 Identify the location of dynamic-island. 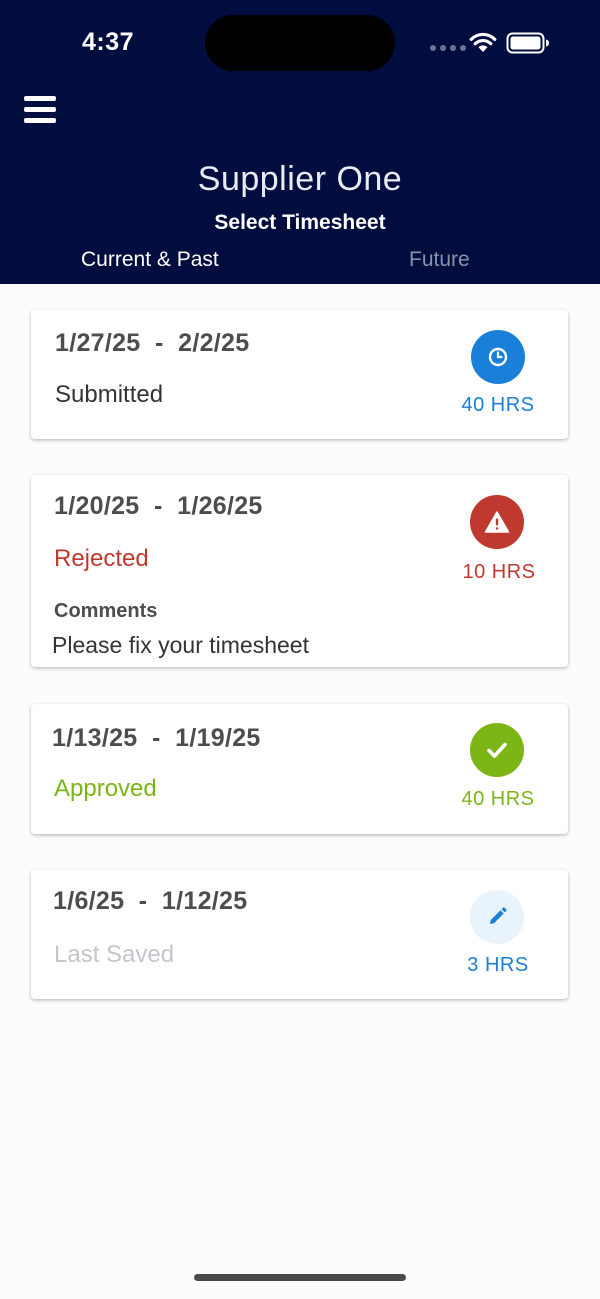
(300, 43).